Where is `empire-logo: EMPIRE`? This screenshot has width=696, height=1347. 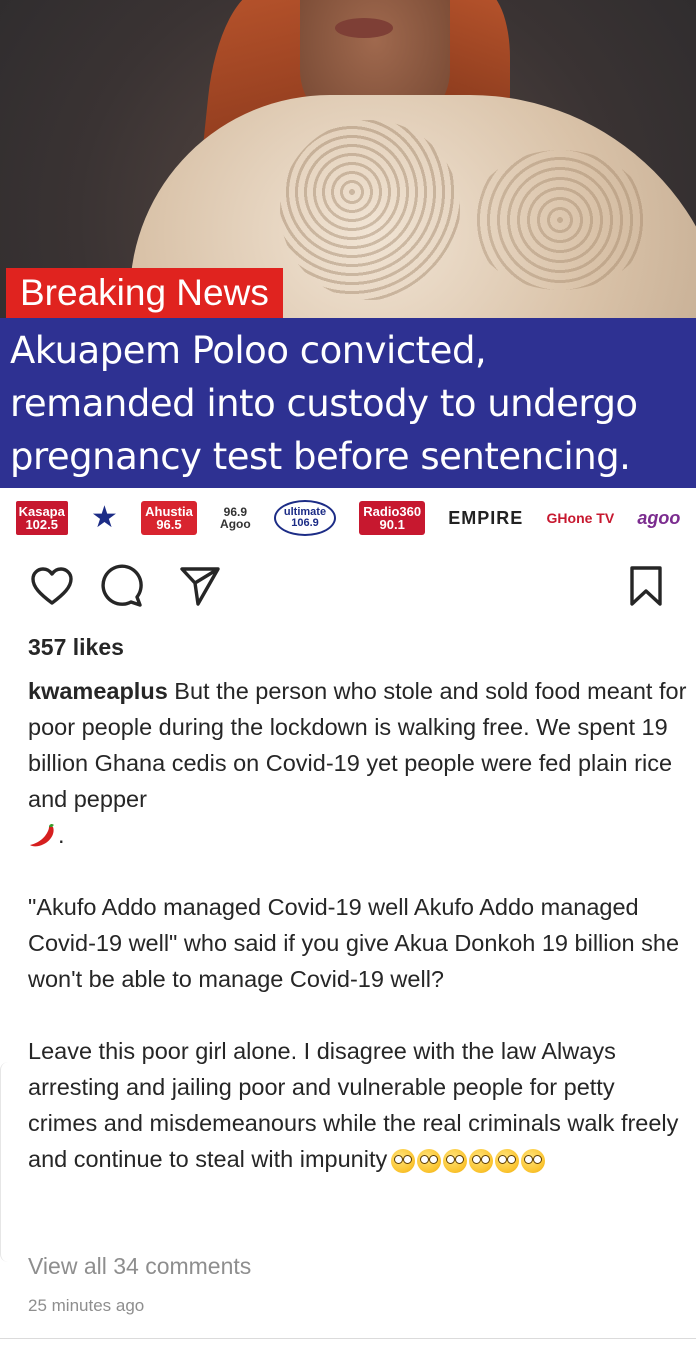
empire-logo: EMPIRE is located at coordinates (486, 518).